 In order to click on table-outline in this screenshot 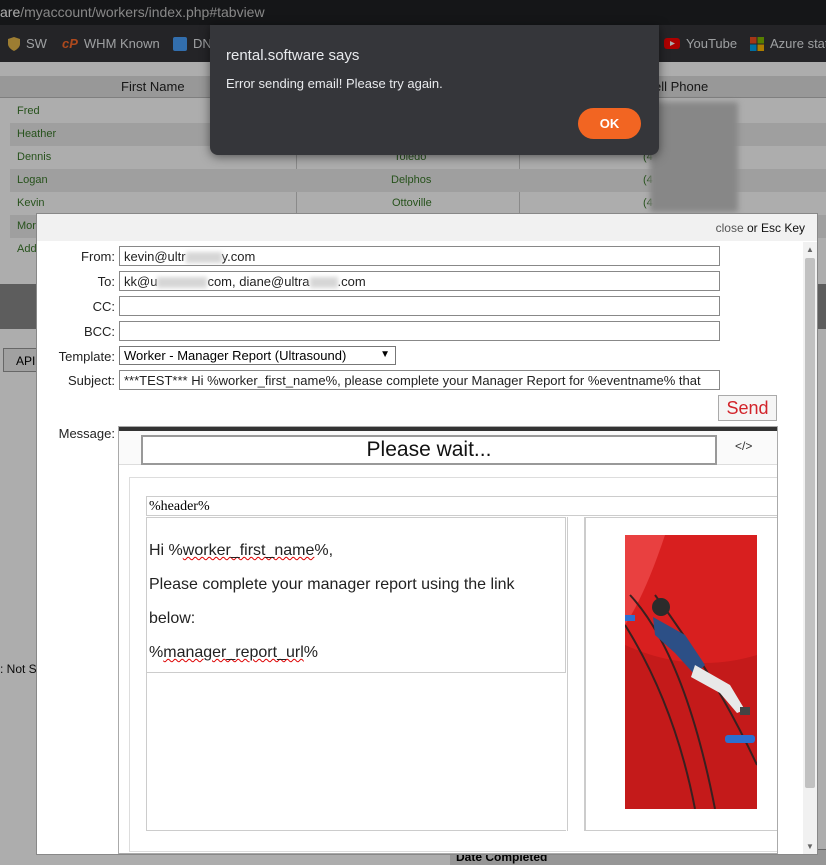, I will do `click(356, 752)`.